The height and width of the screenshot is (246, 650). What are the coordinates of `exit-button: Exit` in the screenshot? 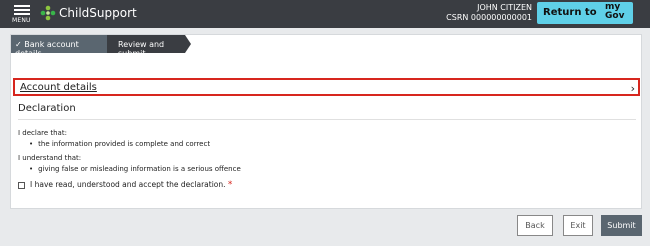 It's located at (578, 225).